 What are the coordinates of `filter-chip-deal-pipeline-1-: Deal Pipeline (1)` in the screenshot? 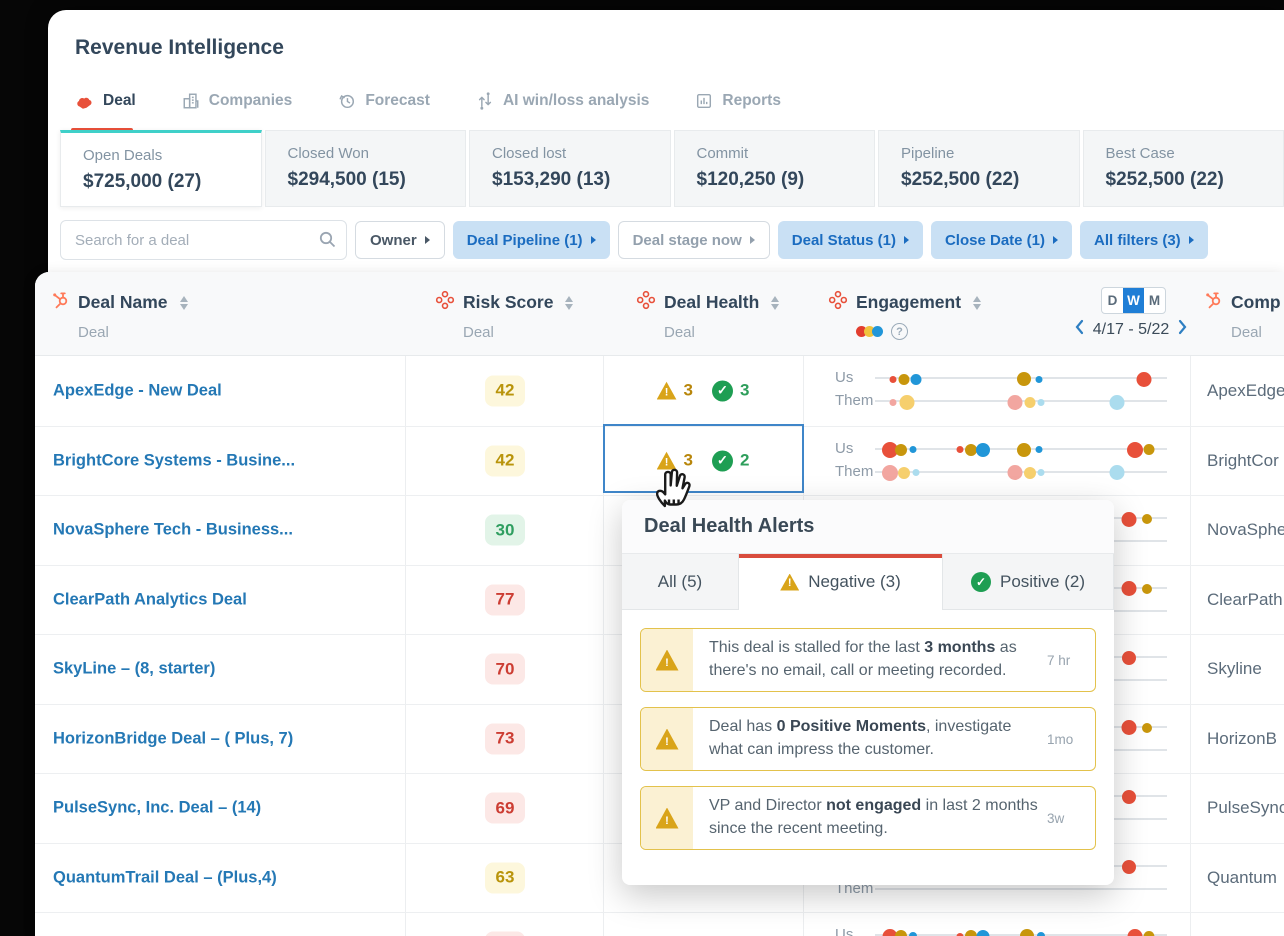 It's located at (531, 240).